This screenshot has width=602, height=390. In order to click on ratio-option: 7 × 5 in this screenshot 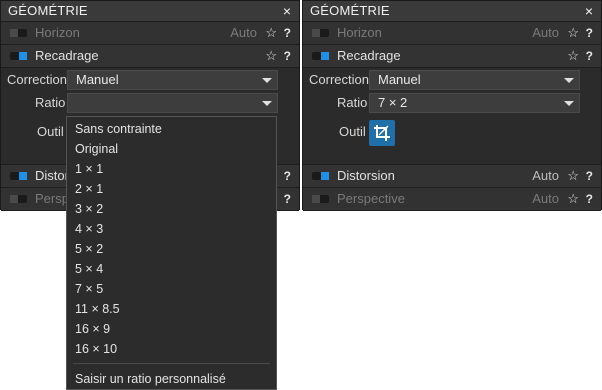, I will do `click(89, 289)`.